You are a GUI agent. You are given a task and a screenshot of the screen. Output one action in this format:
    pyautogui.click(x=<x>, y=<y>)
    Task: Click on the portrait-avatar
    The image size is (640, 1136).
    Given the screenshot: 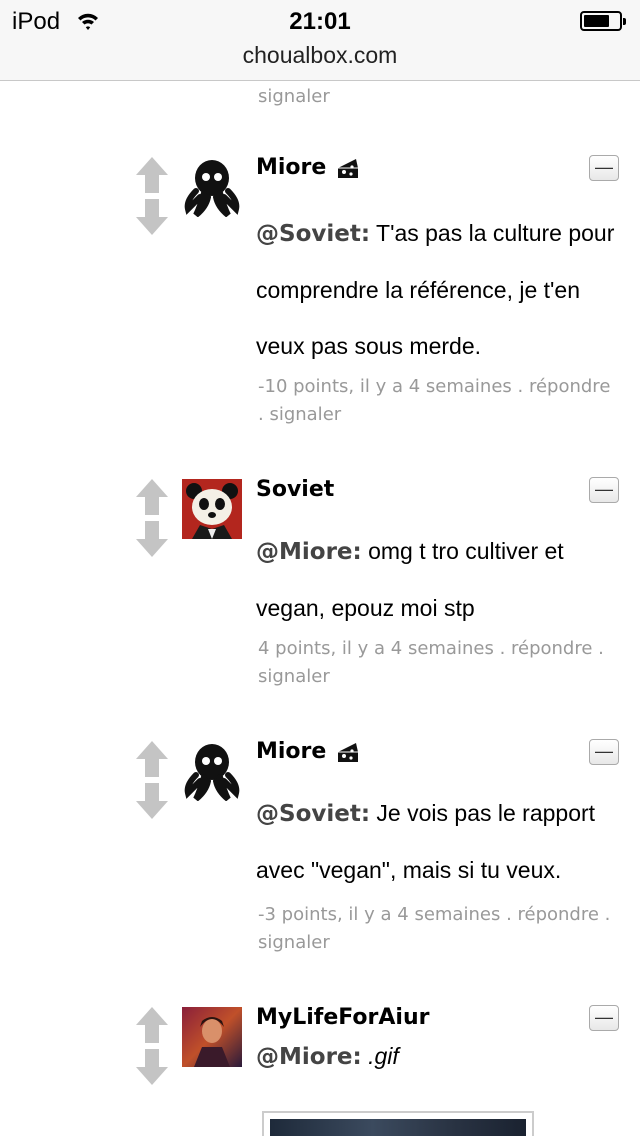 What is the action you would take?
    pyautogui.click(x=212, y=1037)
    